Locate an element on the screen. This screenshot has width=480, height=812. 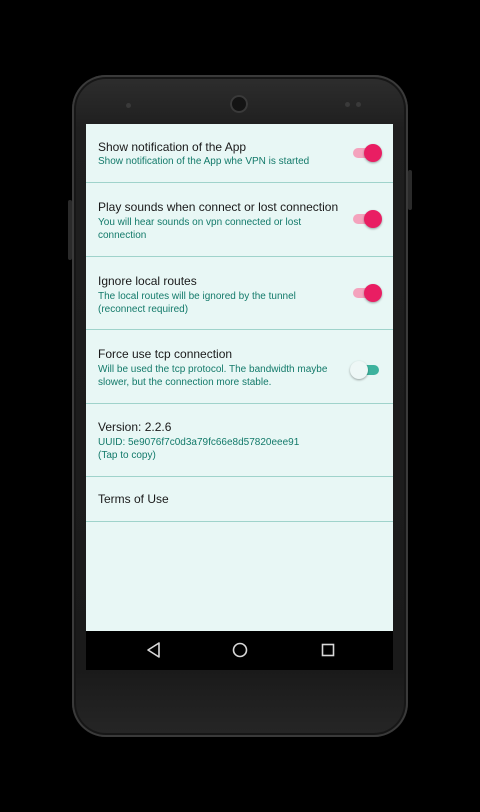
ignore-local-routes-switch is located at coordinates (367, 293).